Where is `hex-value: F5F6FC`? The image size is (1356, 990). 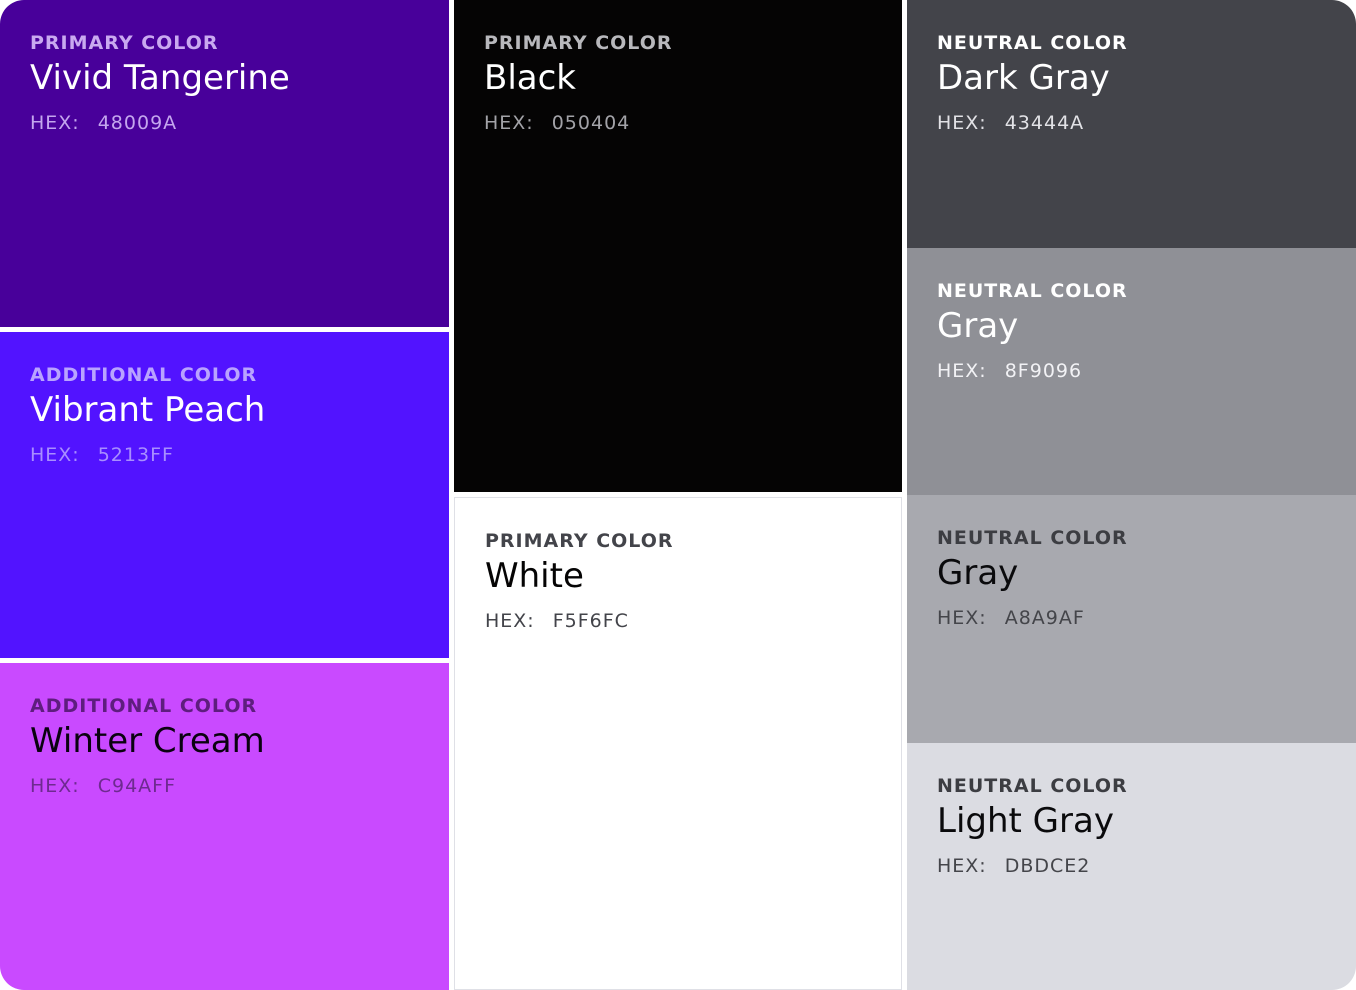
hex-value: F5F6FC is located at coordinates (590, 621).